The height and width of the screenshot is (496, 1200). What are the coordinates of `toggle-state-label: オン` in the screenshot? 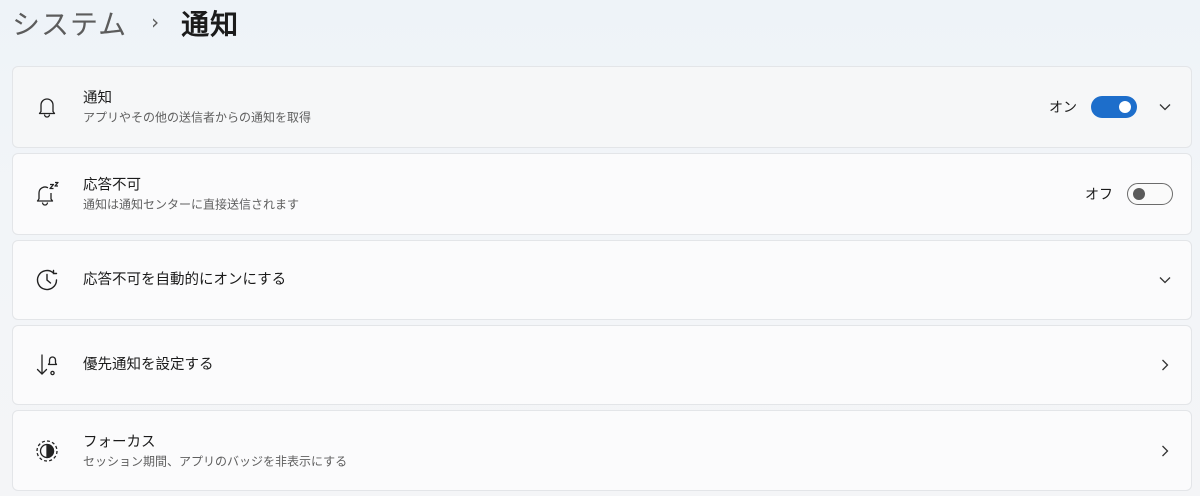 It's located at (1063, 108).